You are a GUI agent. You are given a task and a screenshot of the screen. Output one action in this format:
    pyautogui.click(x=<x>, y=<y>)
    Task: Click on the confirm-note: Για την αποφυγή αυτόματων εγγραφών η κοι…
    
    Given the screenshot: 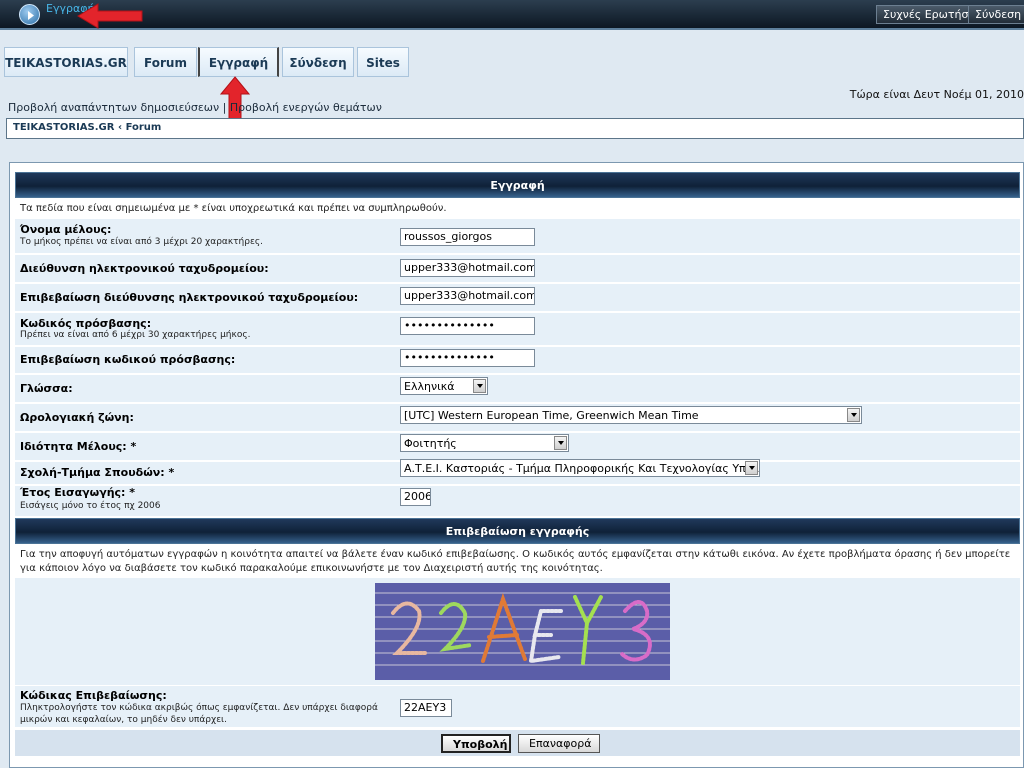 What is the action you would take?
    pyautogui.click(x=517, y=561)
    